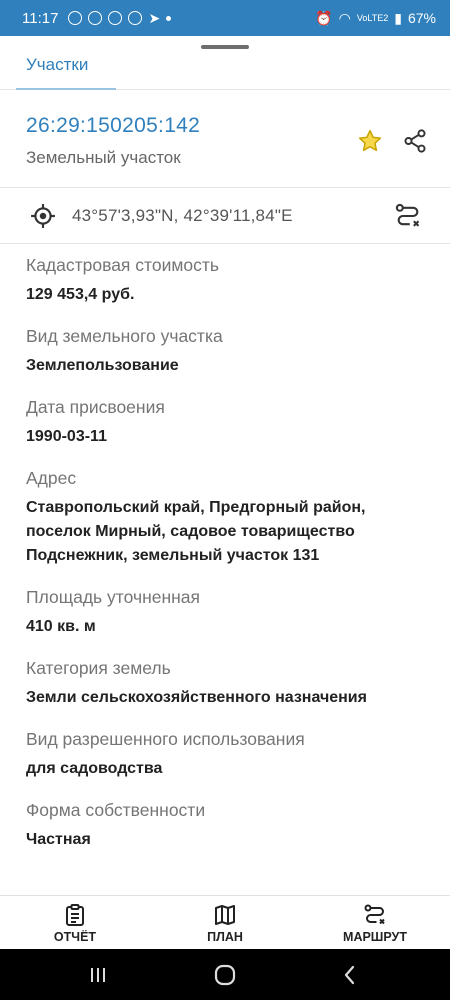 This screenshot has height=1000, width=450. What do you see at coordinates (344, 17) in the screenshot?
I see `wifi-icon: ◠` at bounding box center [344, 17].